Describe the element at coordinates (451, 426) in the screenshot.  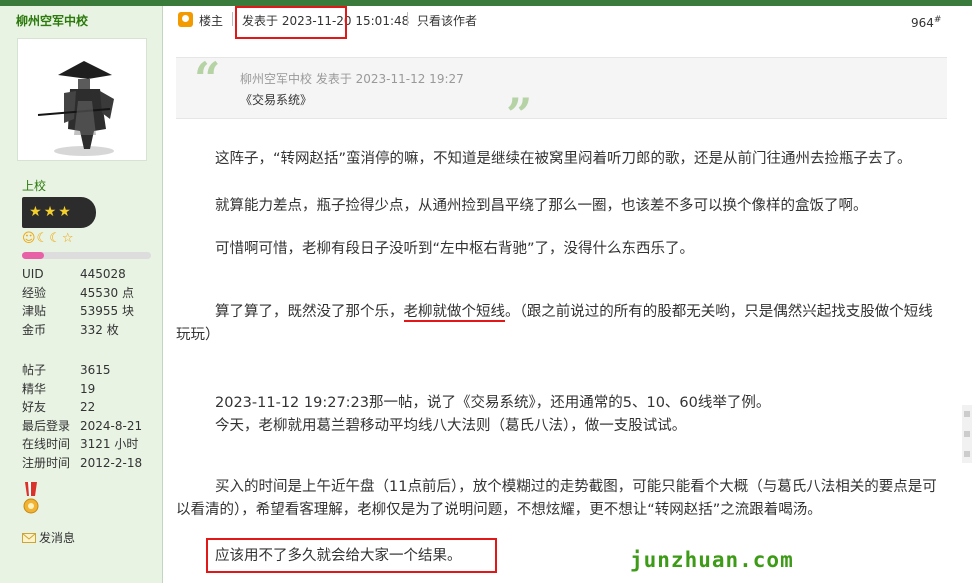
I see `paragraph: 今天，老柳就用葛兰碧移动平均线八大法则（葛氏八法），做一支股试试。` at that location.